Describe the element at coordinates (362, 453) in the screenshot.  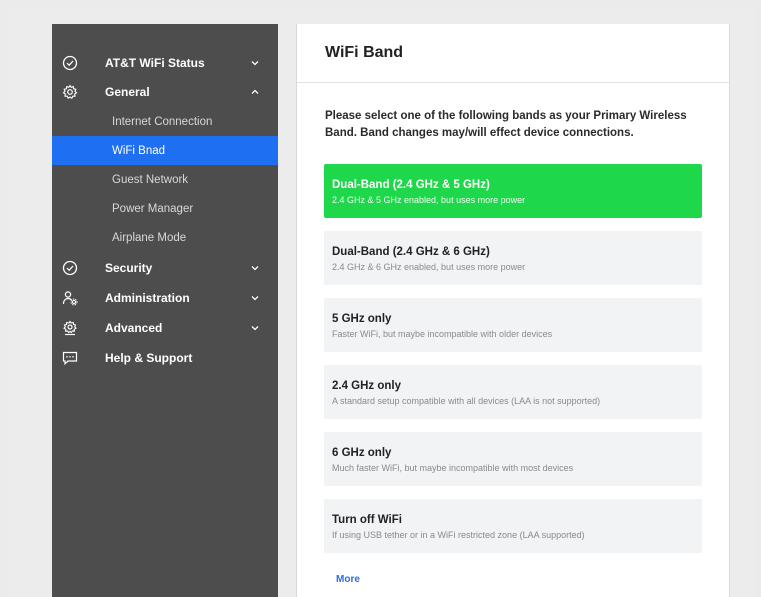
I see `option-title: 6 GHz only` at that location.